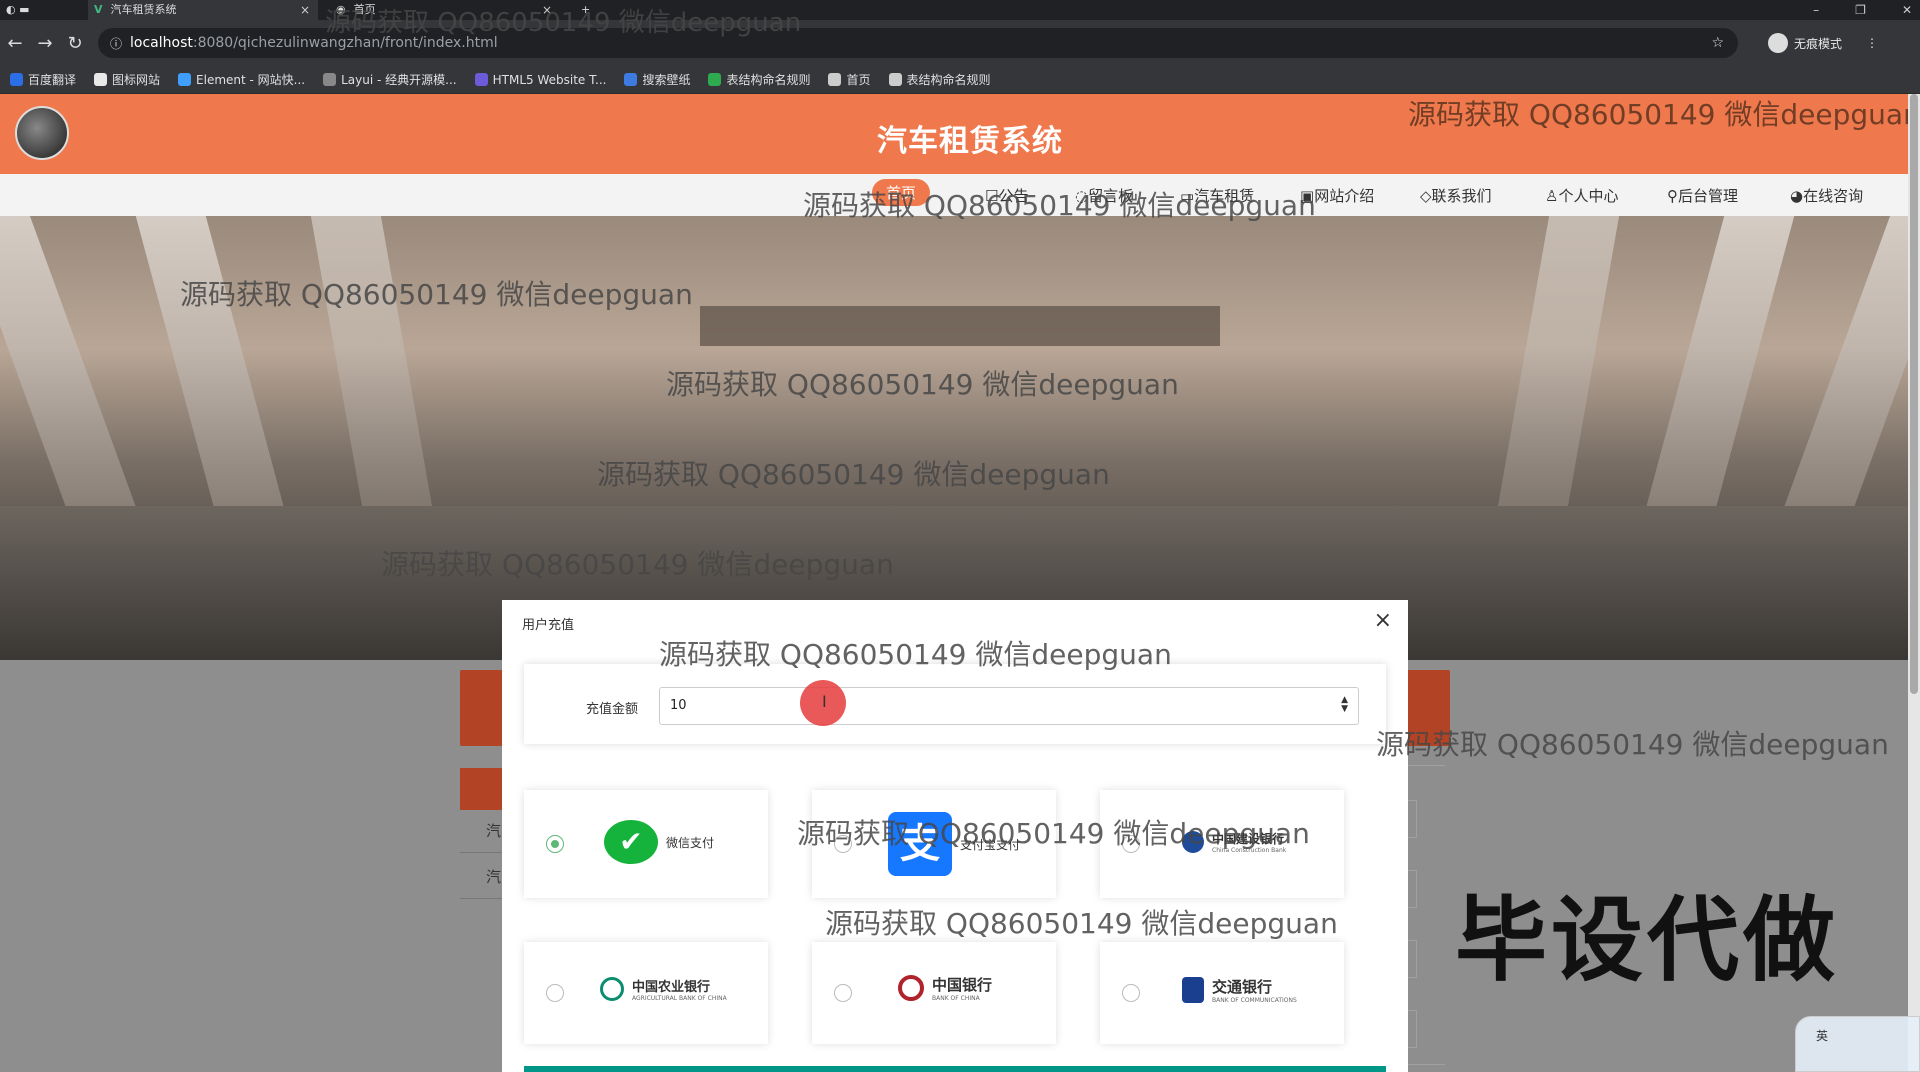  Describe the element at coordinates (666, 80) in the screenshot. I see `bookmark-label: 搜索壁纸` at that location.